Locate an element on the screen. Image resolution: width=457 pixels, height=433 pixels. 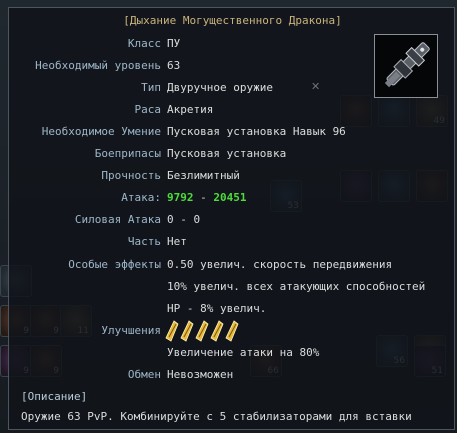
stat-row-ammo: Боеприпасы Пусковая установка is located at coordinates (232, 154).